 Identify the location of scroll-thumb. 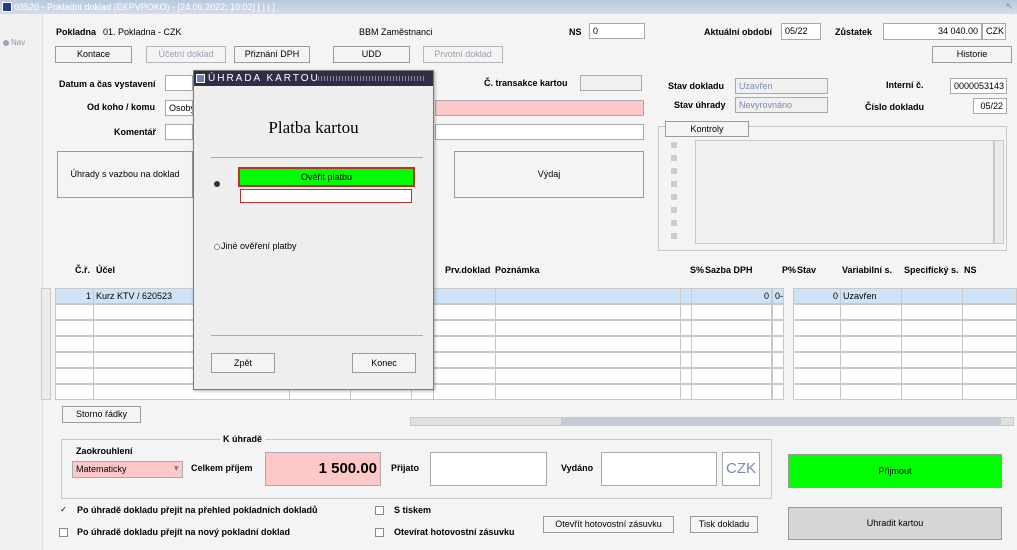
(781, 421).